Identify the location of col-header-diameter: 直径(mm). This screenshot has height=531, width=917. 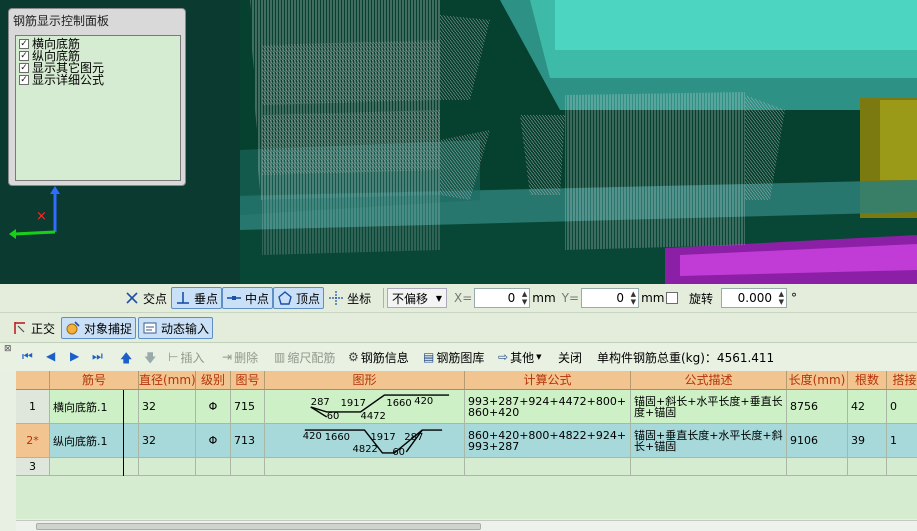
(167, 380).